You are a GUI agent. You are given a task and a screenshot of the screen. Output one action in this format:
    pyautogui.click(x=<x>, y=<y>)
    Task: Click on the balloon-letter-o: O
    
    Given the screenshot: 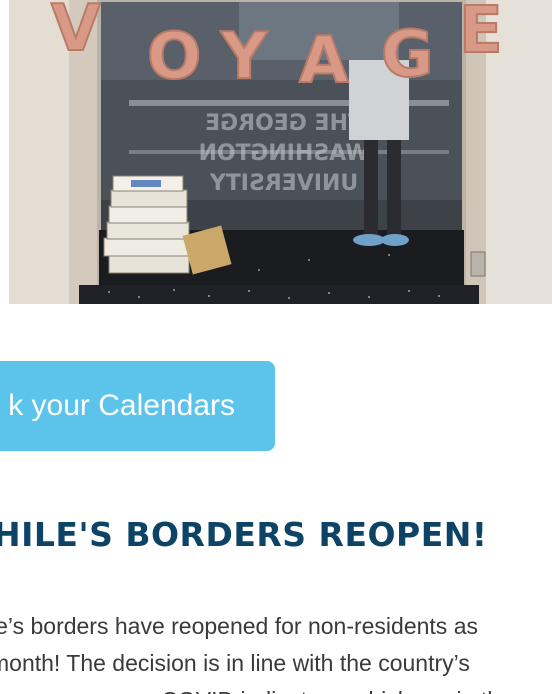 What is the action you would take?
    pyautogui.click(x=174, y=57)
    